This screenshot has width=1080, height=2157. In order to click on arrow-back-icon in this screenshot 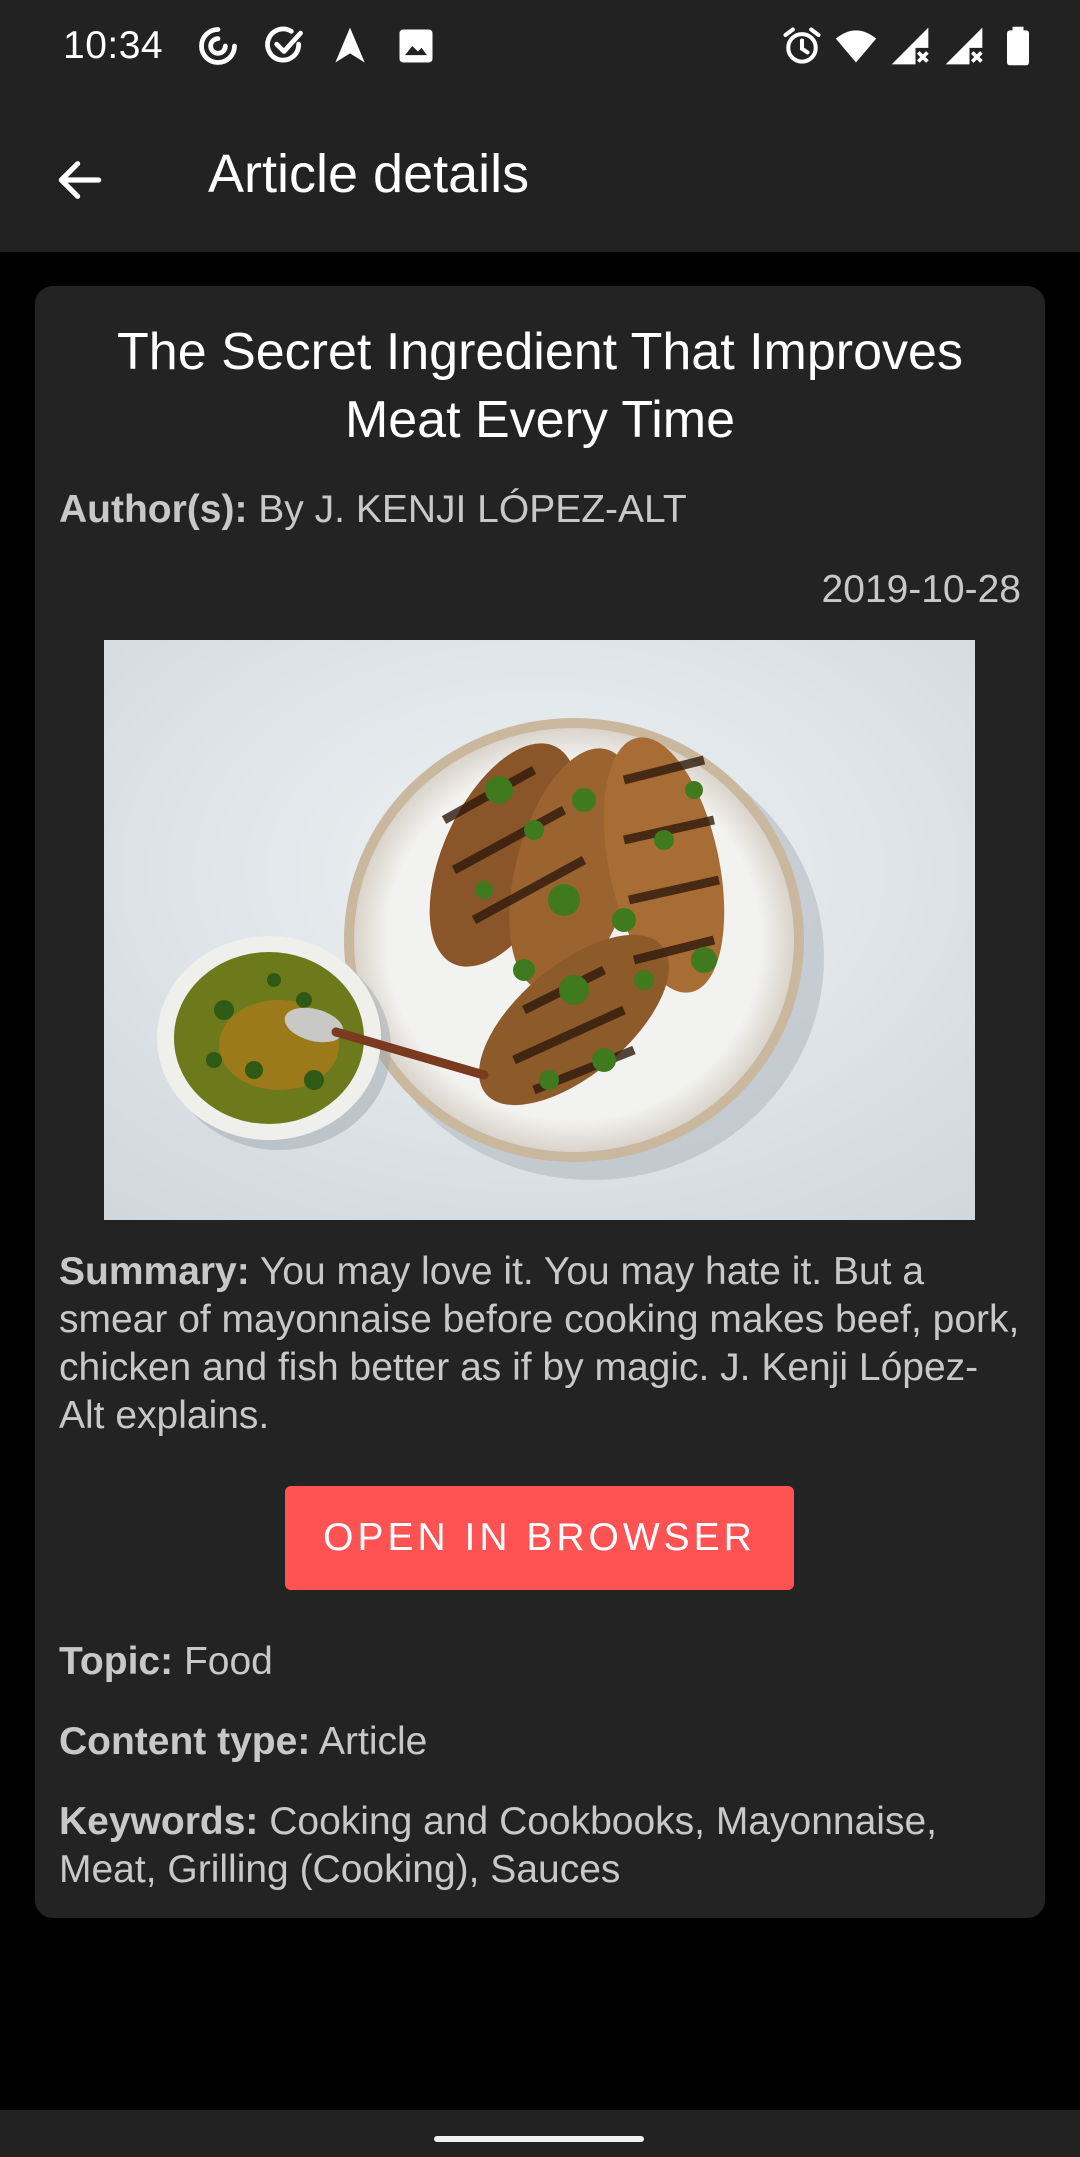, I will do `click(80, 180)`.